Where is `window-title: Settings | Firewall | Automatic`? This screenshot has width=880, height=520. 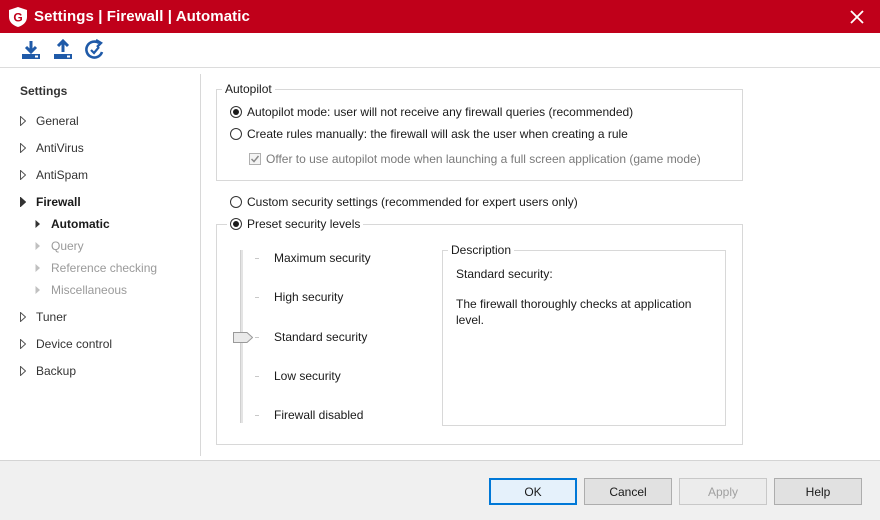 window-title: Settings | Firewall | Automatic is located at coordinates (142, 16).